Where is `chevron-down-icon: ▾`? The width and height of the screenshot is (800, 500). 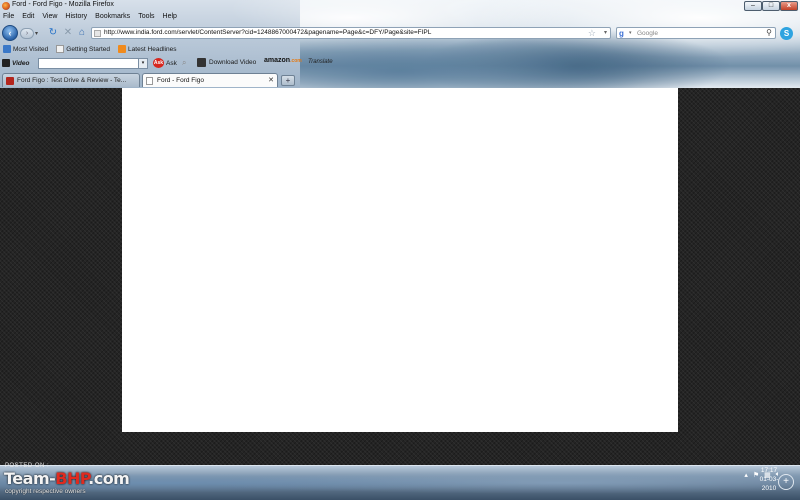 chevron-down-icon: ▾ is located at coordinates (142, 63).